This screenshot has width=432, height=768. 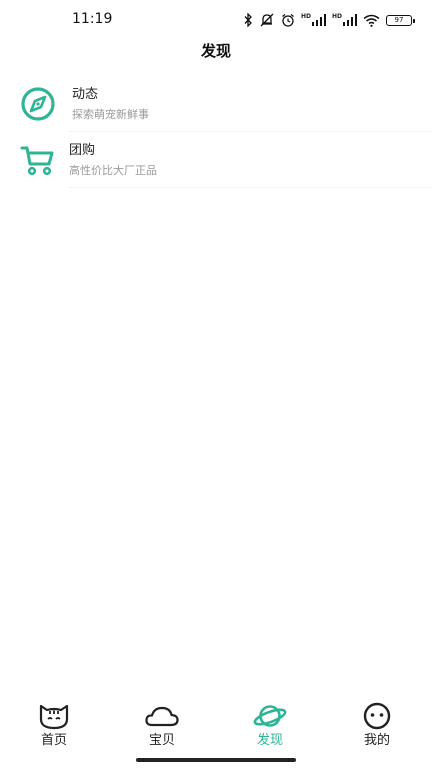 What do you see at coordinates (270, 716) in the screenshot?
I see `planet-icon` at bounding box center [270, 716].